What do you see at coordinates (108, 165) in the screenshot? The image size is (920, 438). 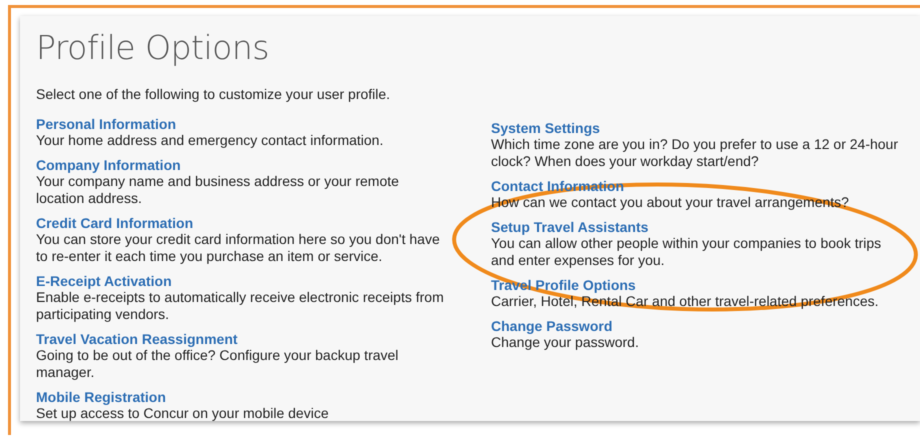 I see `option-link: Company Information` at bounding box center [108, 165].